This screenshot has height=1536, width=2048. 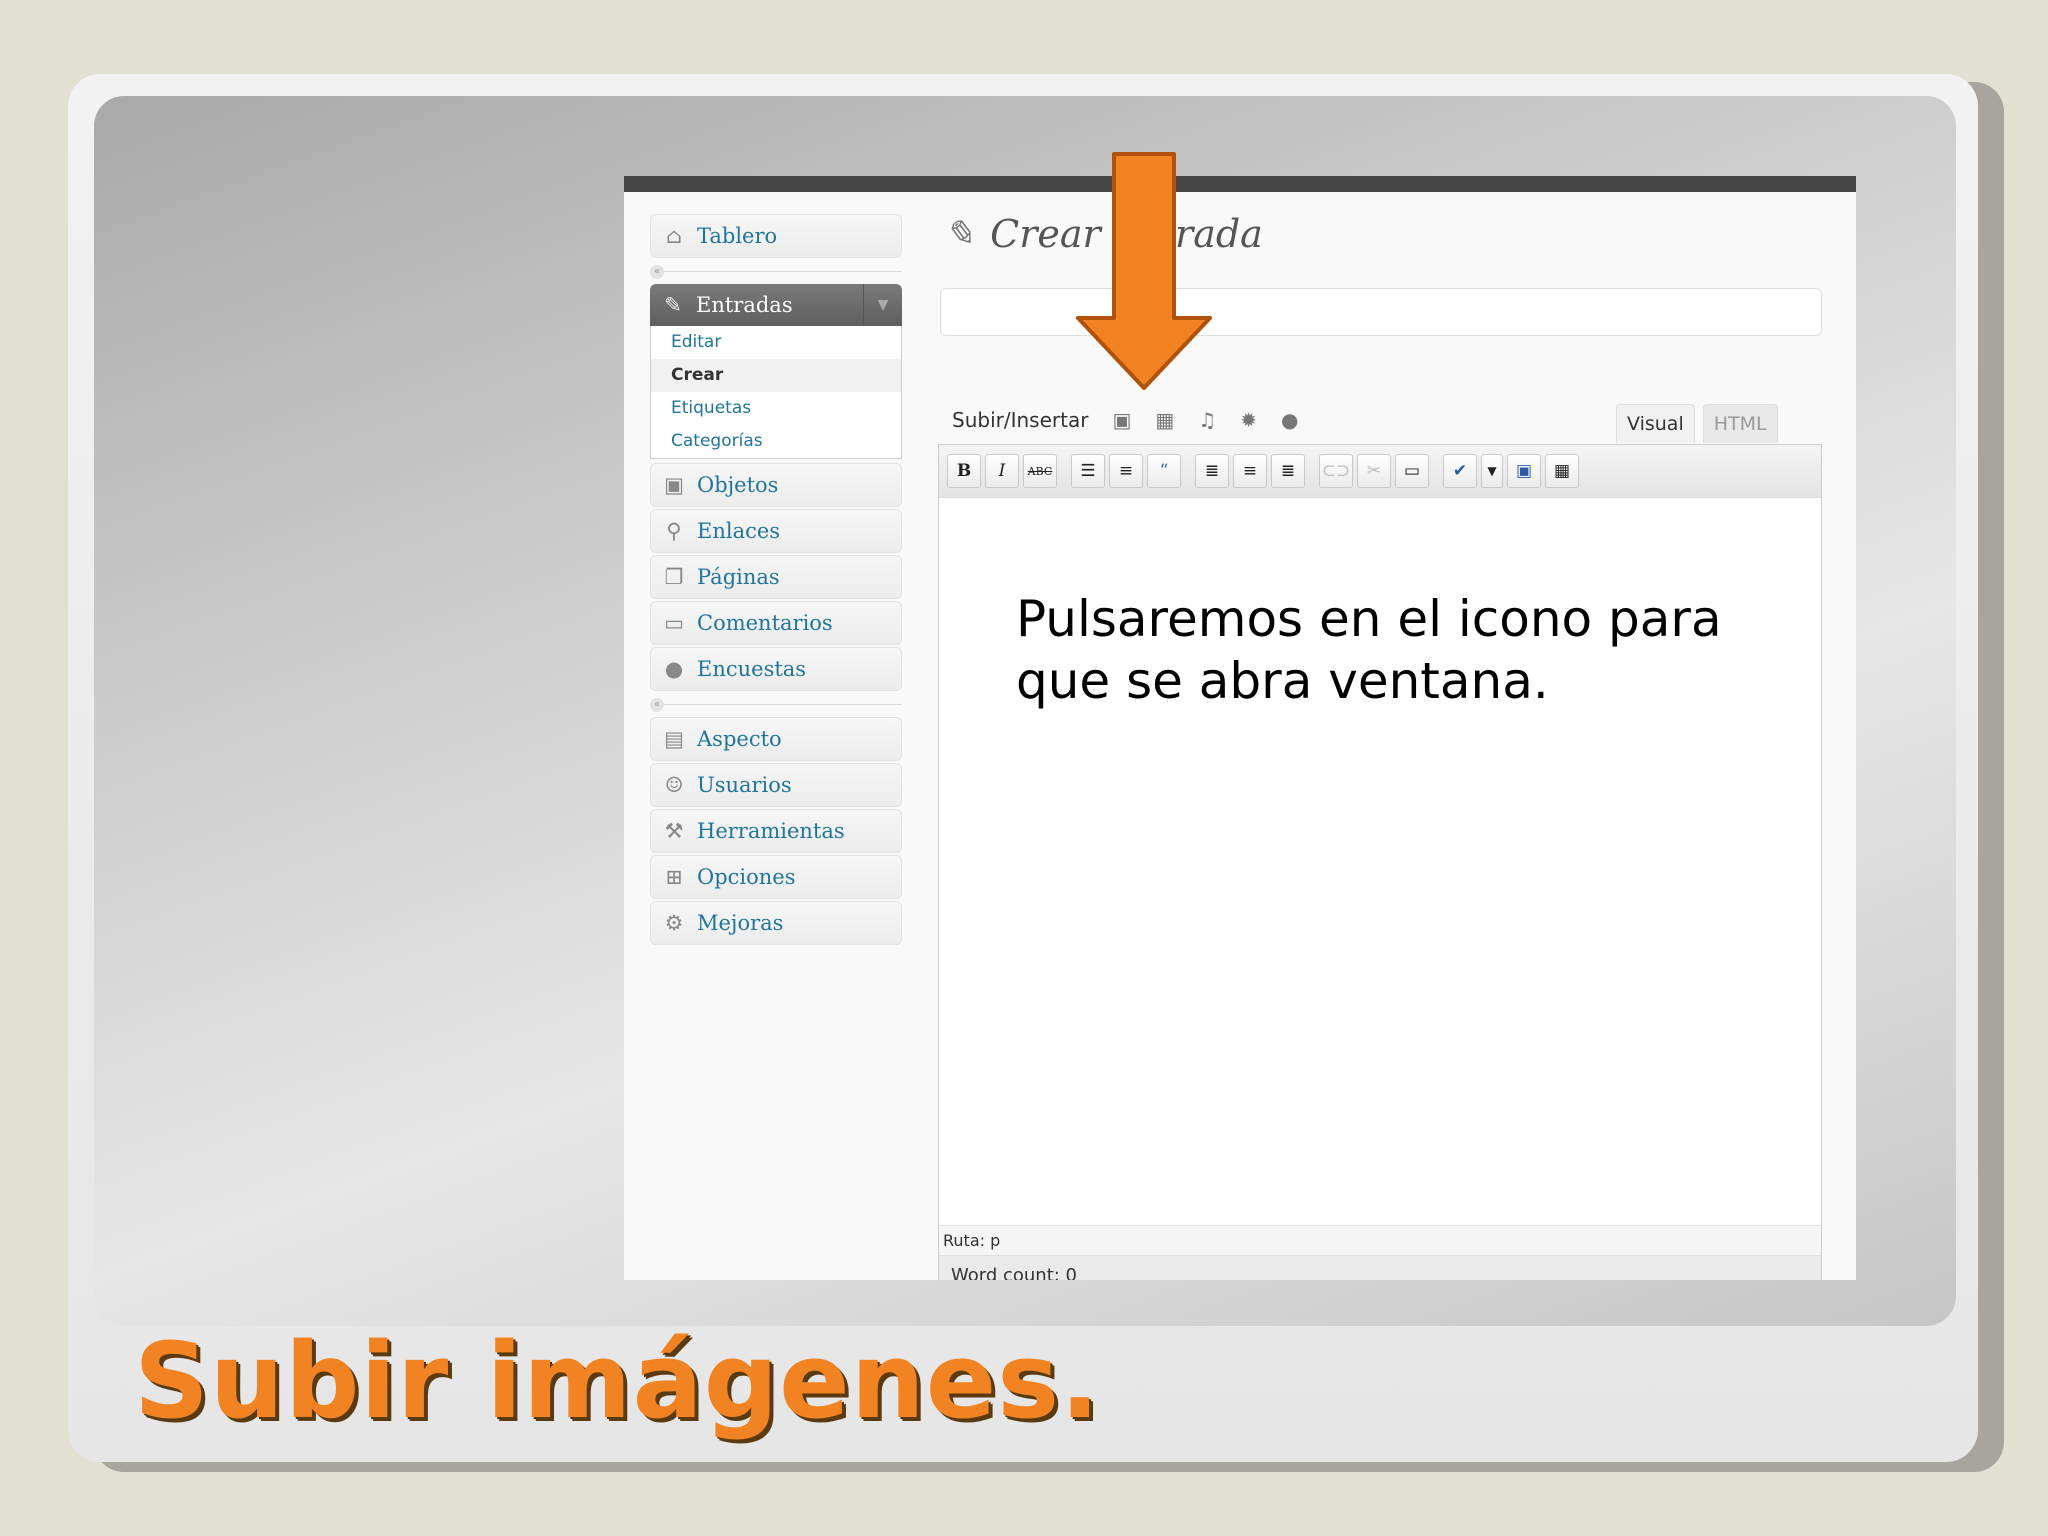 What do you see at coordinates (882, 305) in the screenshot?
I see `menu-toggle-arrow: ▼` at bounding box center [882, 305].